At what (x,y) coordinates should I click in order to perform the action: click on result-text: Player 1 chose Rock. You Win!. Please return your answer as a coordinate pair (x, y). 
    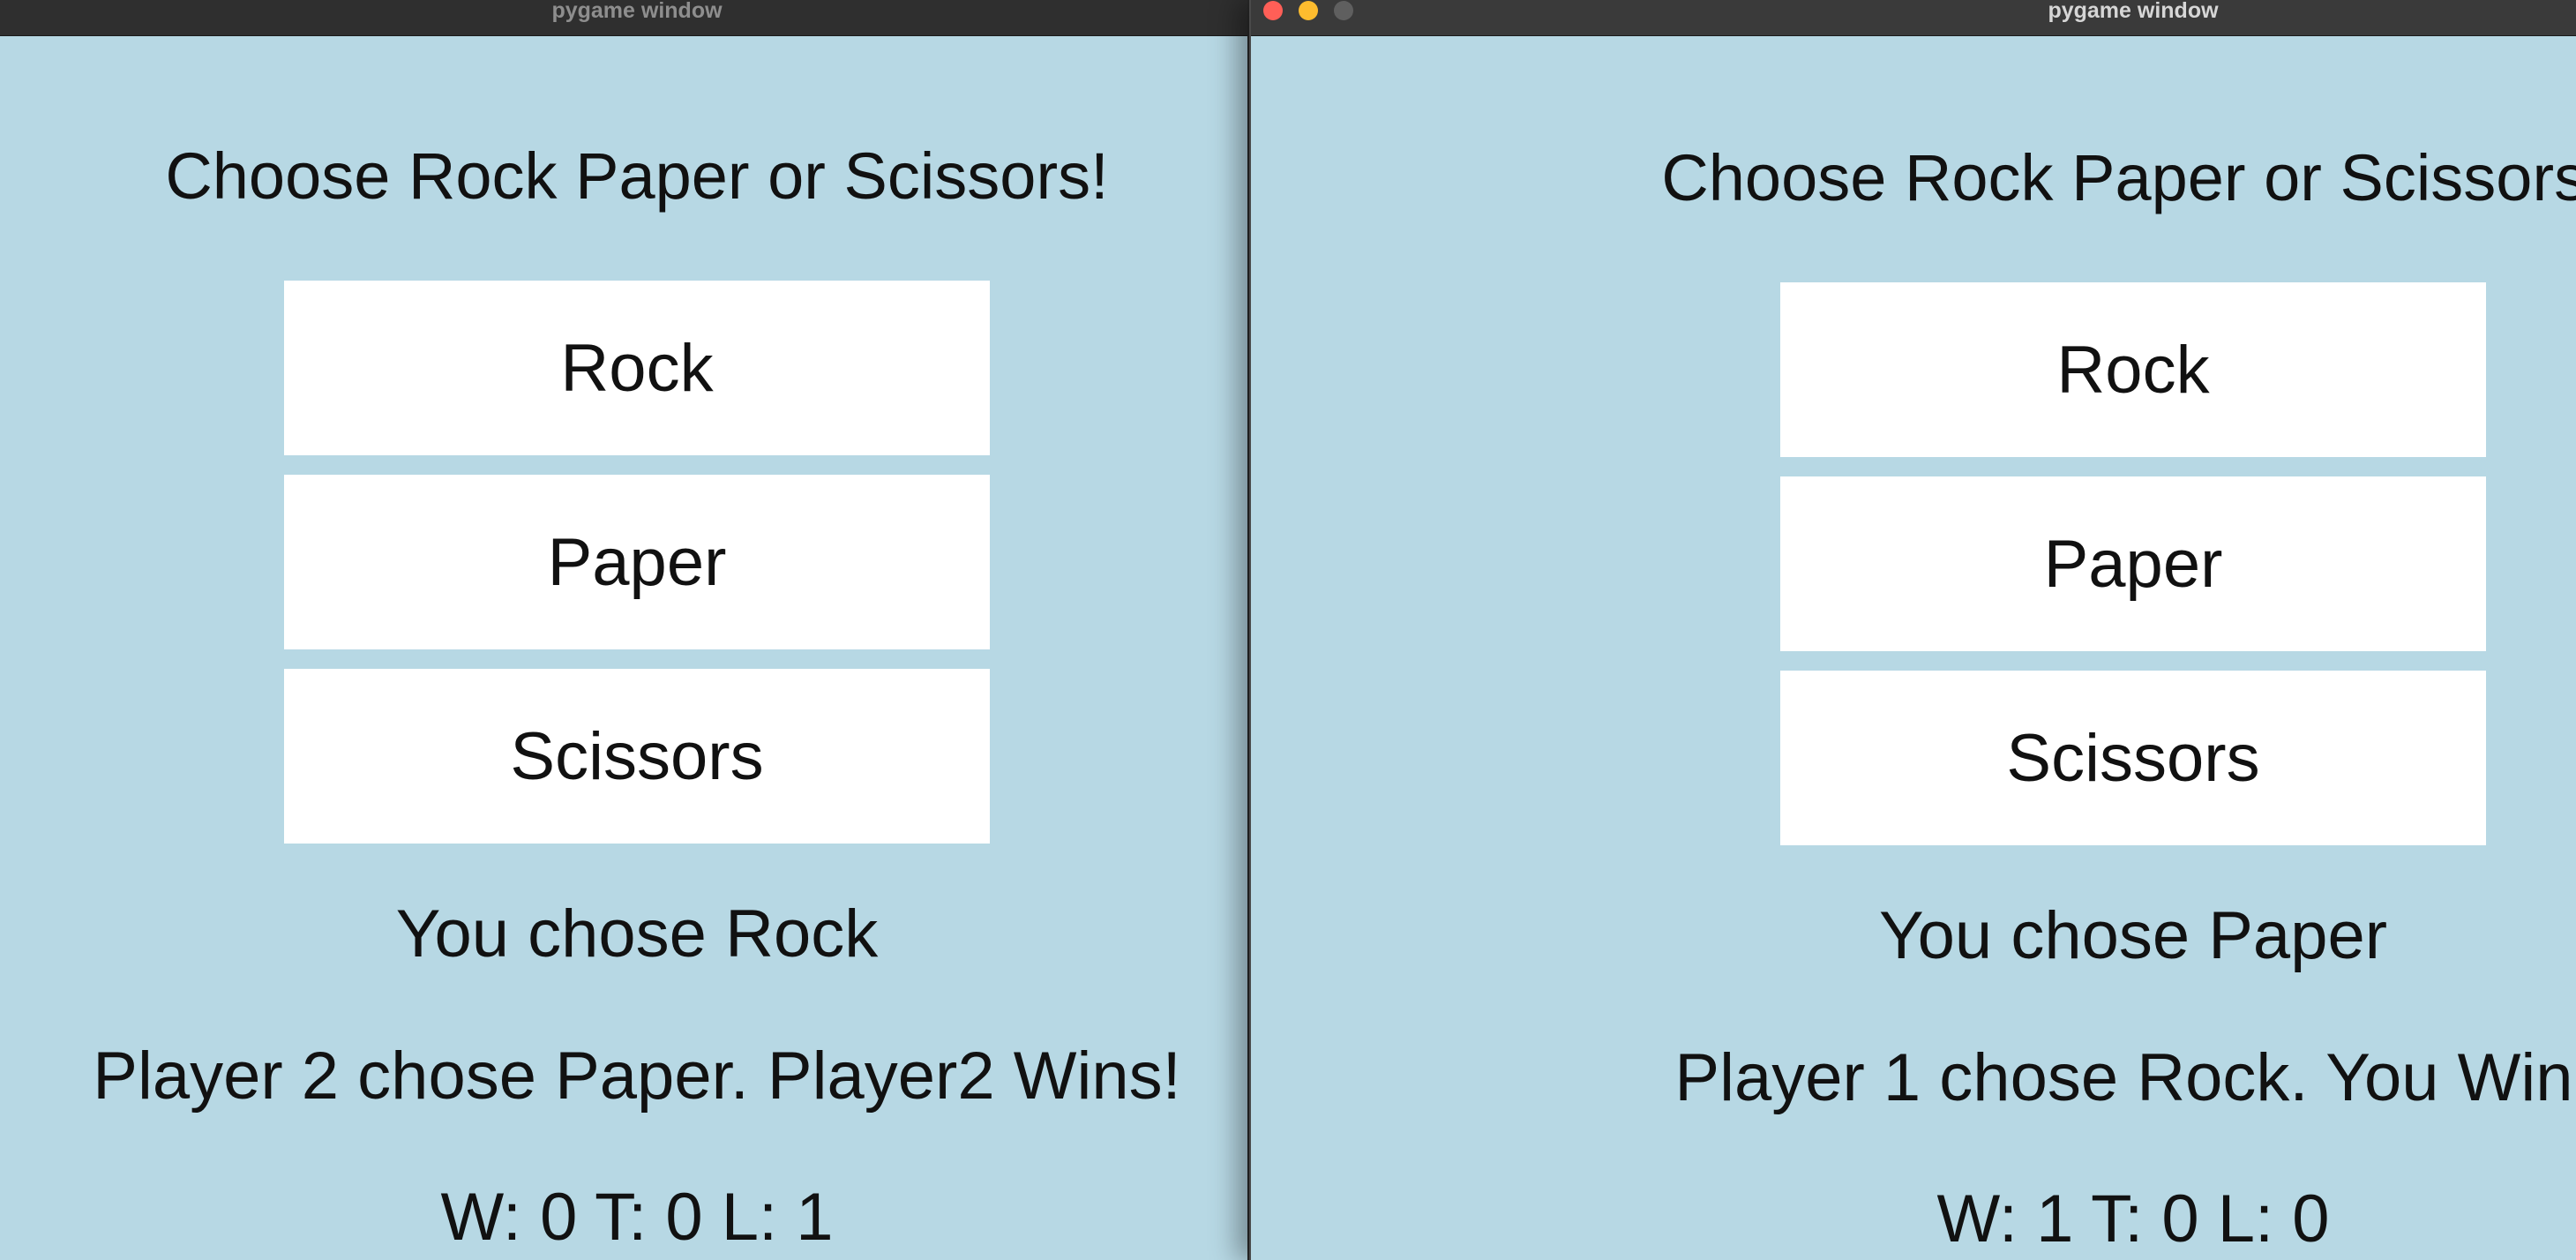
    Looking at the image, I should click on (2125, 1077).